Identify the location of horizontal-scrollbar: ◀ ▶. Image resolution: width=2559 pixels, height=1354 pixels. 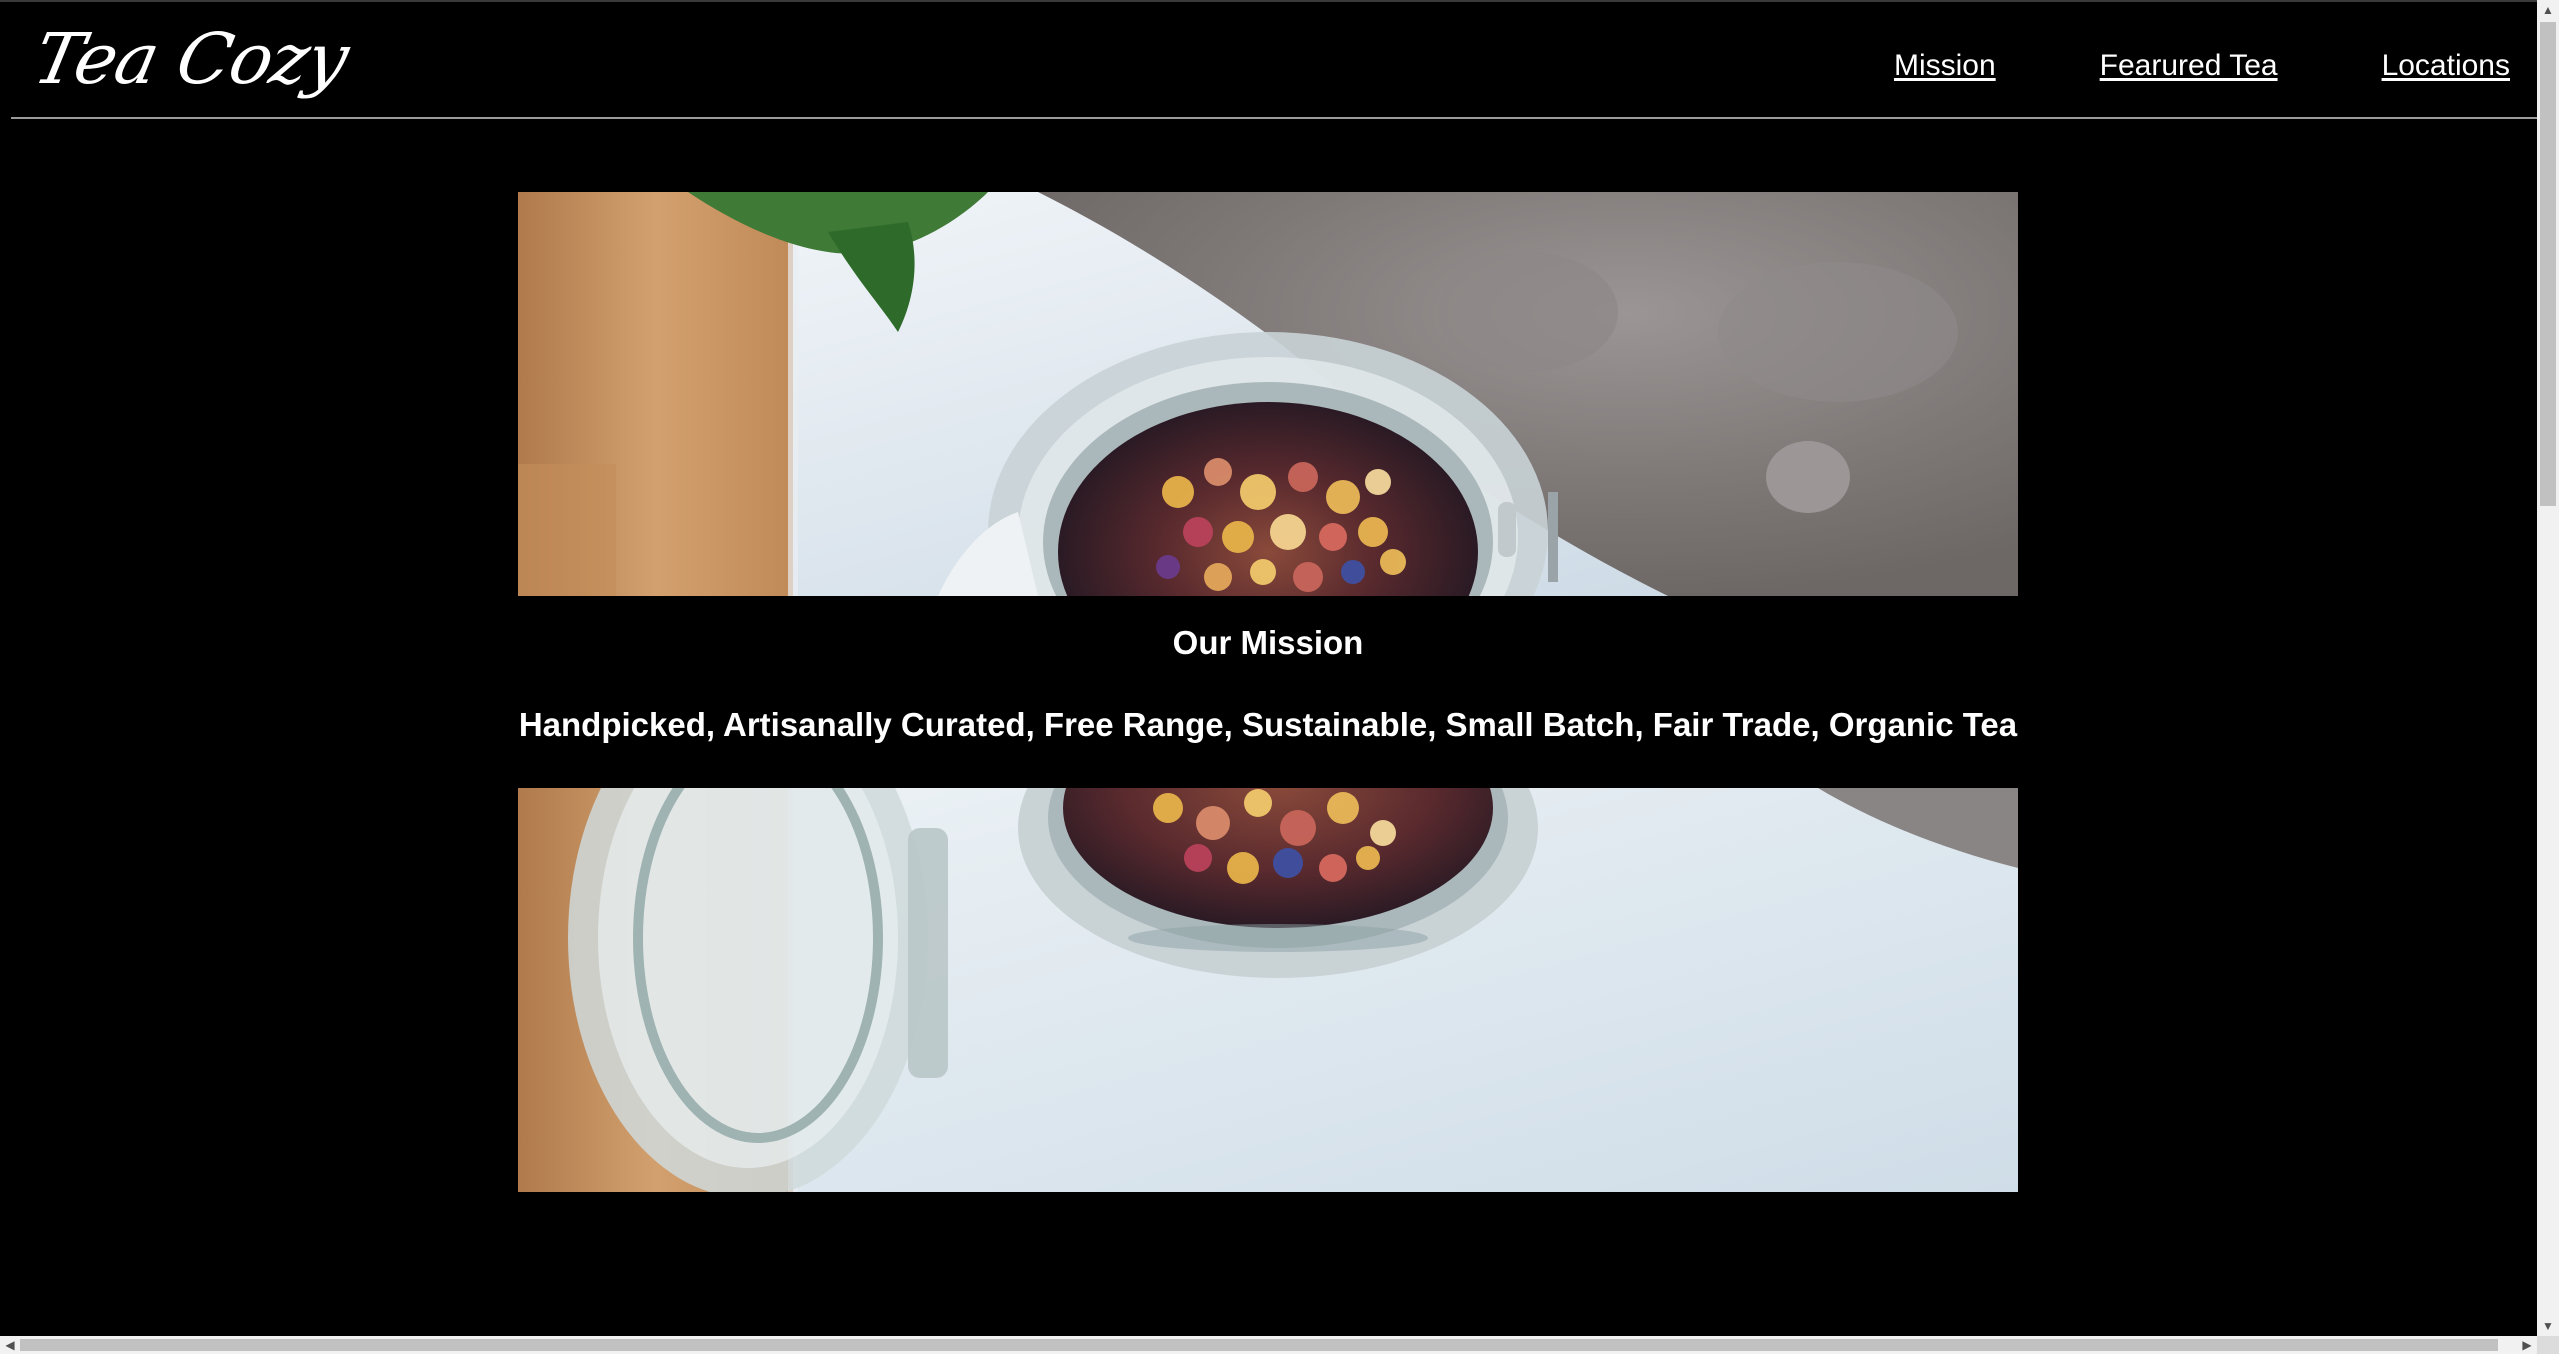
(1279, 1345).